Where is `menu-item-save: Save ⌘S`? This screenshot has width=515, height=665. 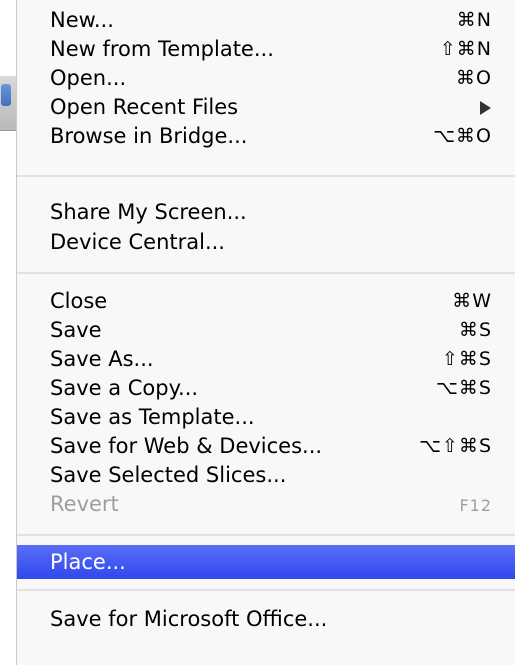
menu-item-save: Save ⌘S is located at coordinates (266, 329).